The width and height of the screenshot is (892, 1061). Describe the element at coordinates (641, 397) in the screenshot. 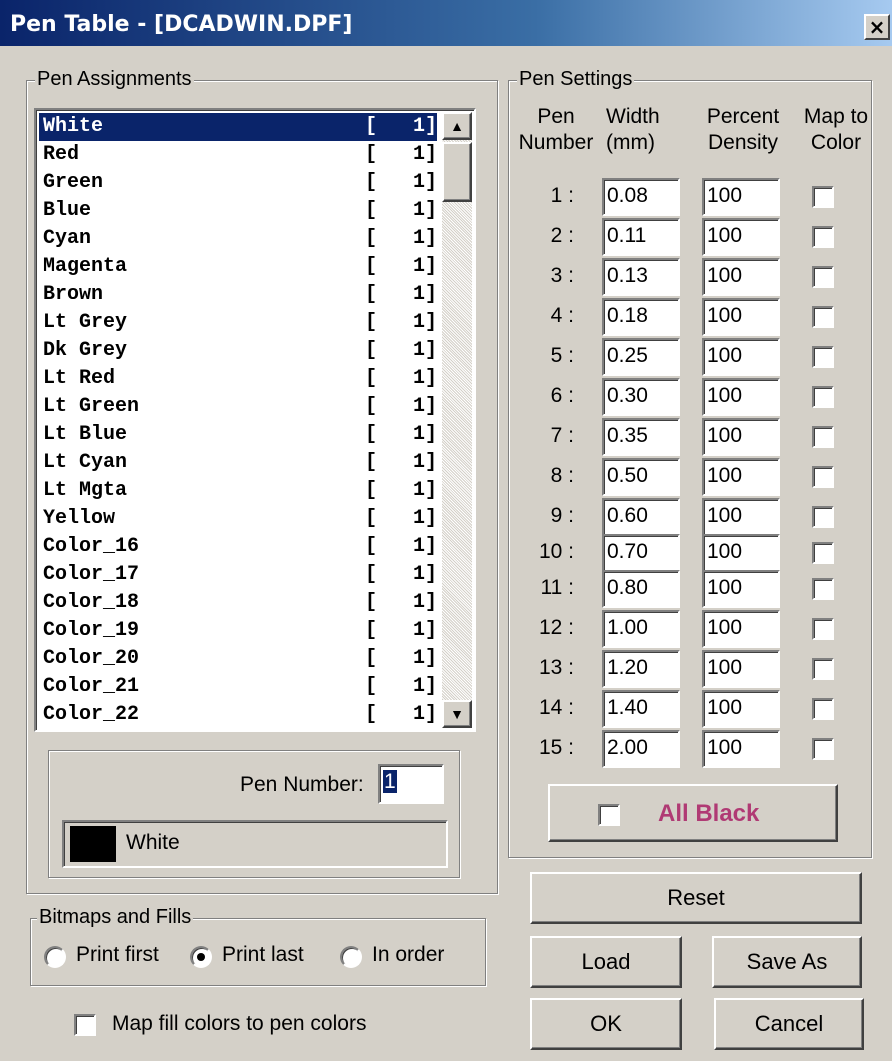

I see `pen-width-input: 0.30` at that location.